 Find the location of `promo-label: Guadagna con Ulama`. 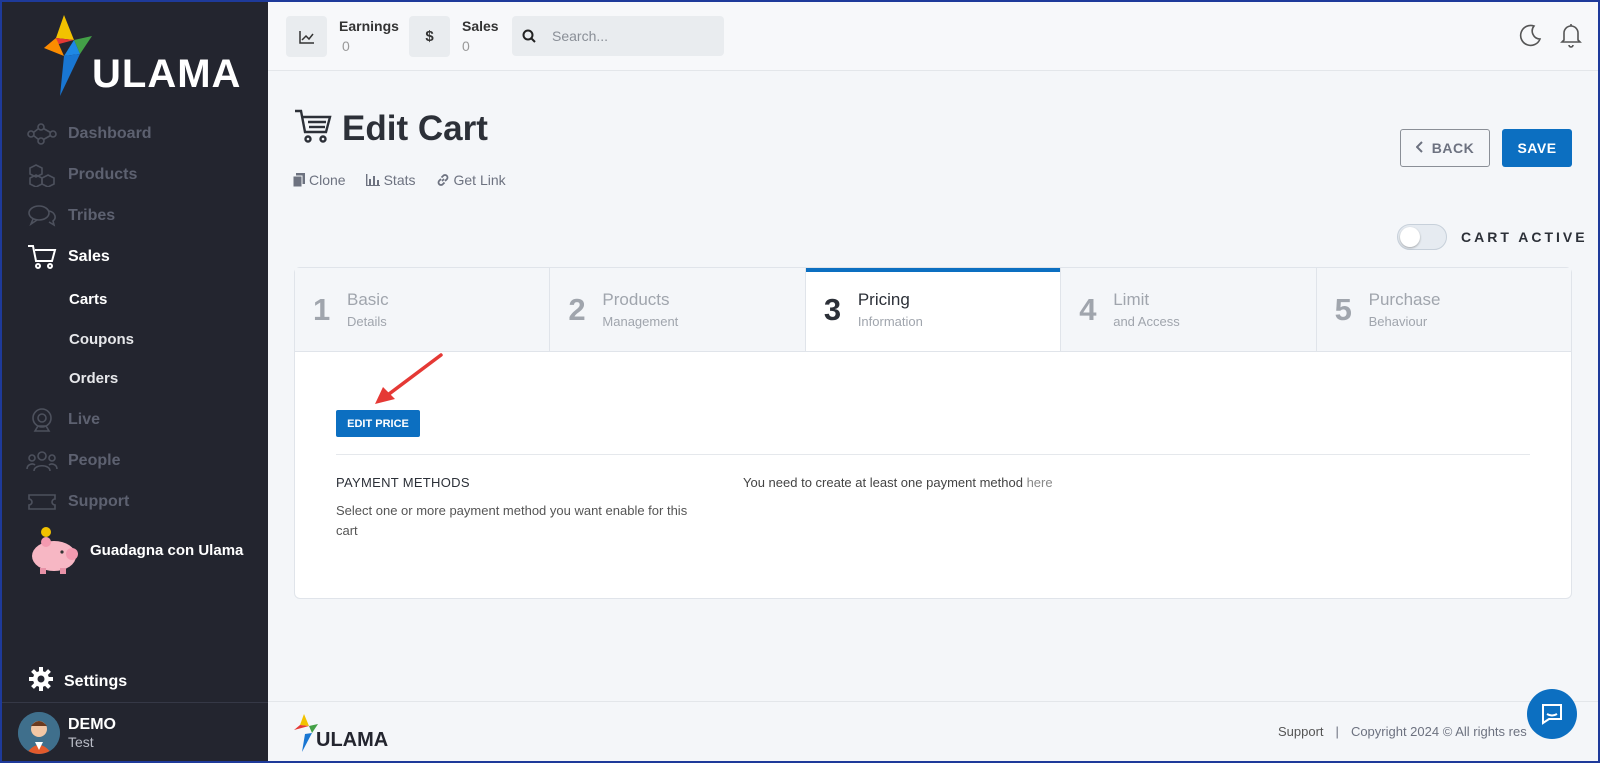

promo-label: Guadagna con Ulama is located at coordinates (167, 550).